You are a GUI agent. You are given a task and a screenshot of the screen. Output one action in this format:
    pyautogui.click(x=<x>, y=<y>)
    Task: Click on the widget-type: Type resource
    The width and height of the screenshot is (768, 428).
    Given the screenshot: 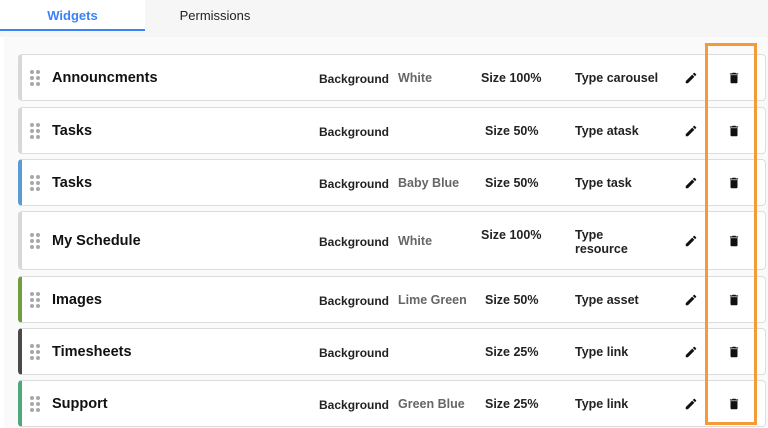 What is the action you would take?
    pyautogui.click(x=601, y=242)
    